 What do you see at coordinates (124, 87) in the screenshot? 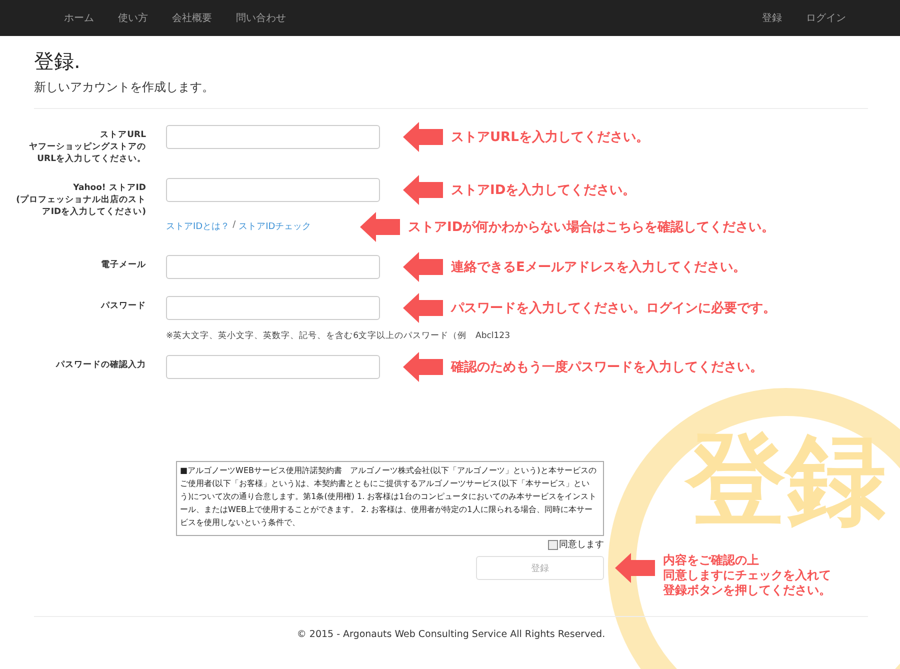
I see `page-subtitle: 新しいアカウントを作成します。` at bounding box center [124, 87].